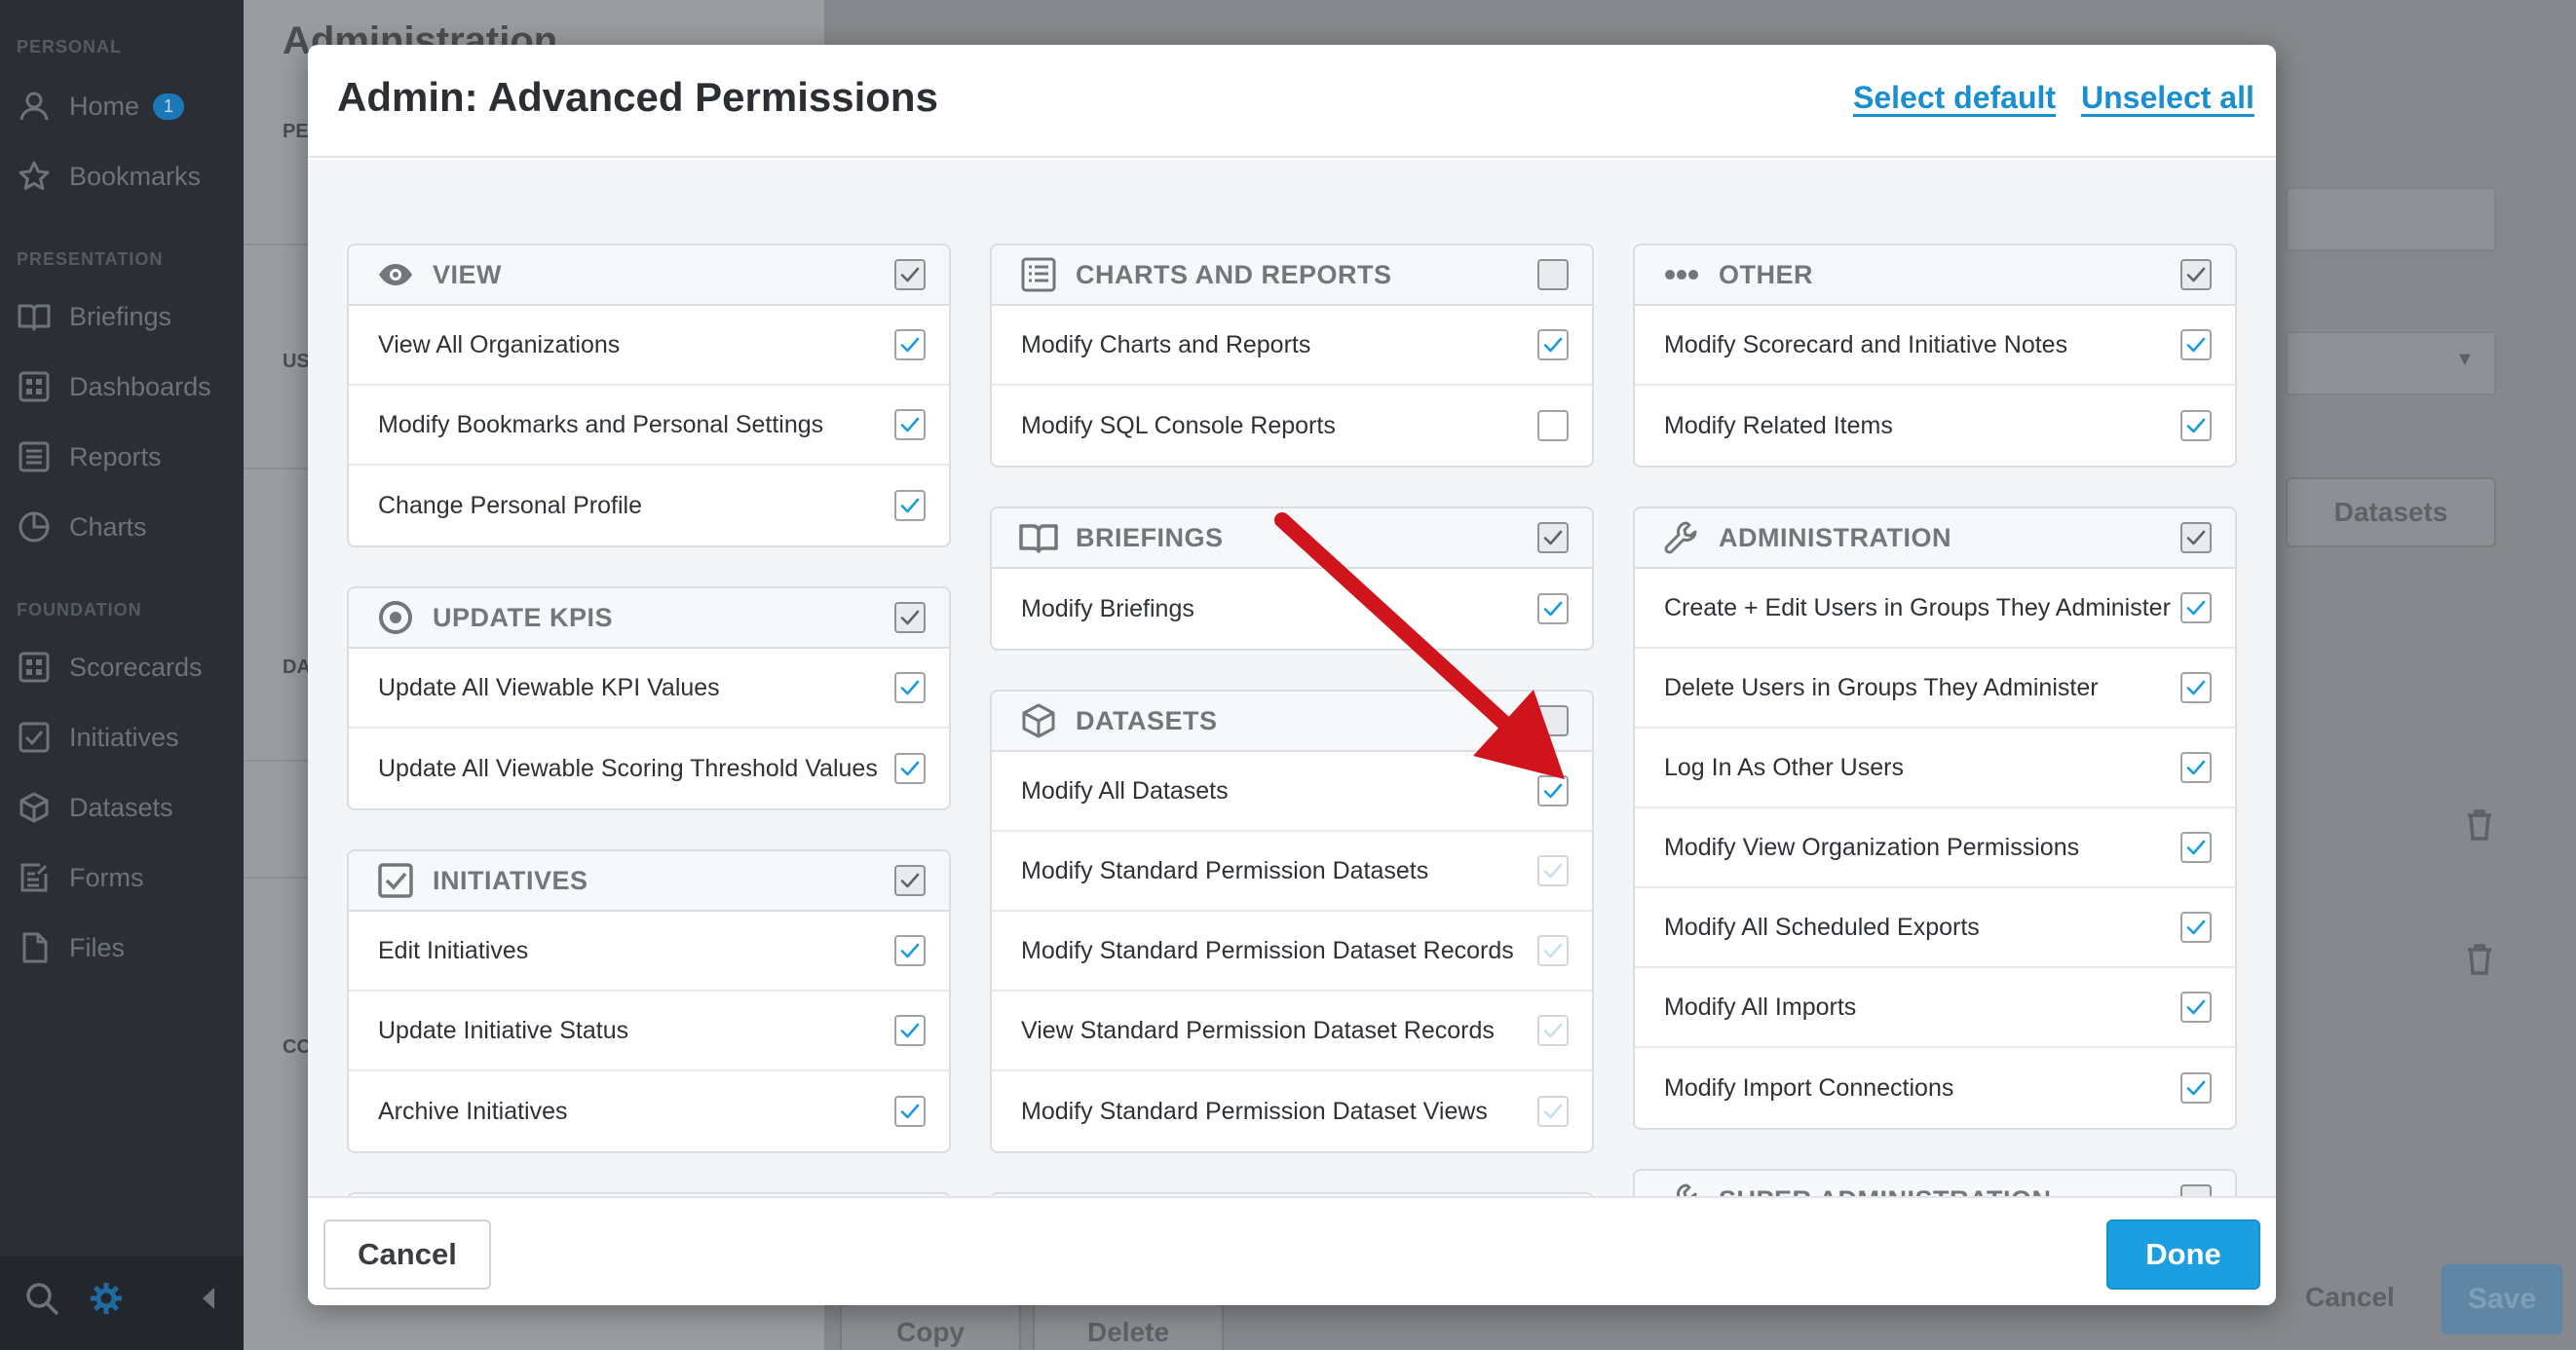 The width and height of the screenshot is (2576, 1350). What do you see at coordinates (1935, 768) in the screenshot?
I see `permission-row: Log In As Other Users` at bounding box center [1935, 768].